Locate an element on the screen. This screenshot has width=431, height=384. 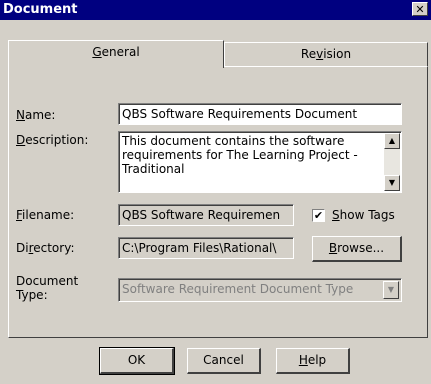
help-accel: H is located at coordinates (303, 360).